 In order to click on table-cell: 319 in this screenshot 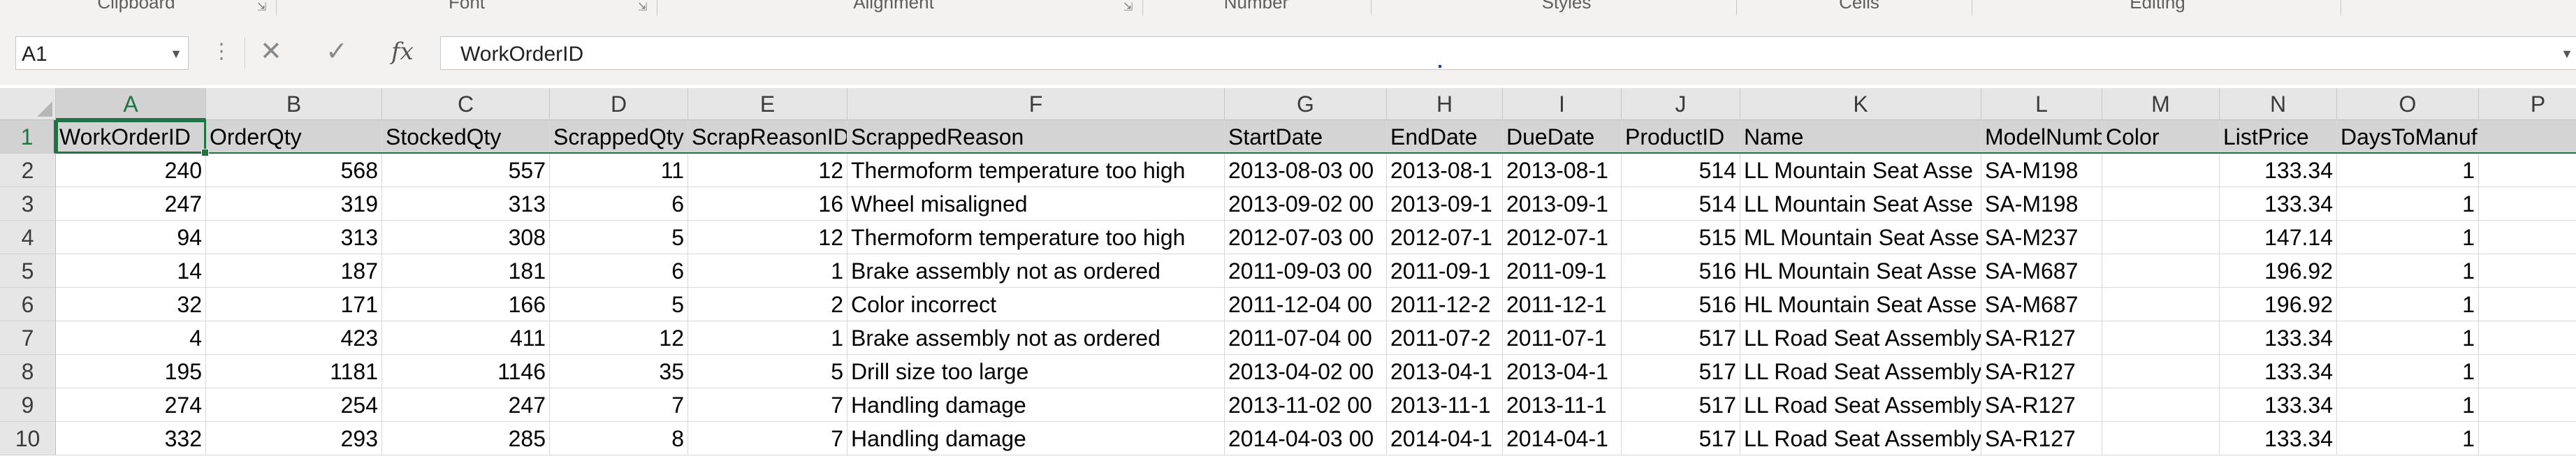, I will do `click(294, 204)`.